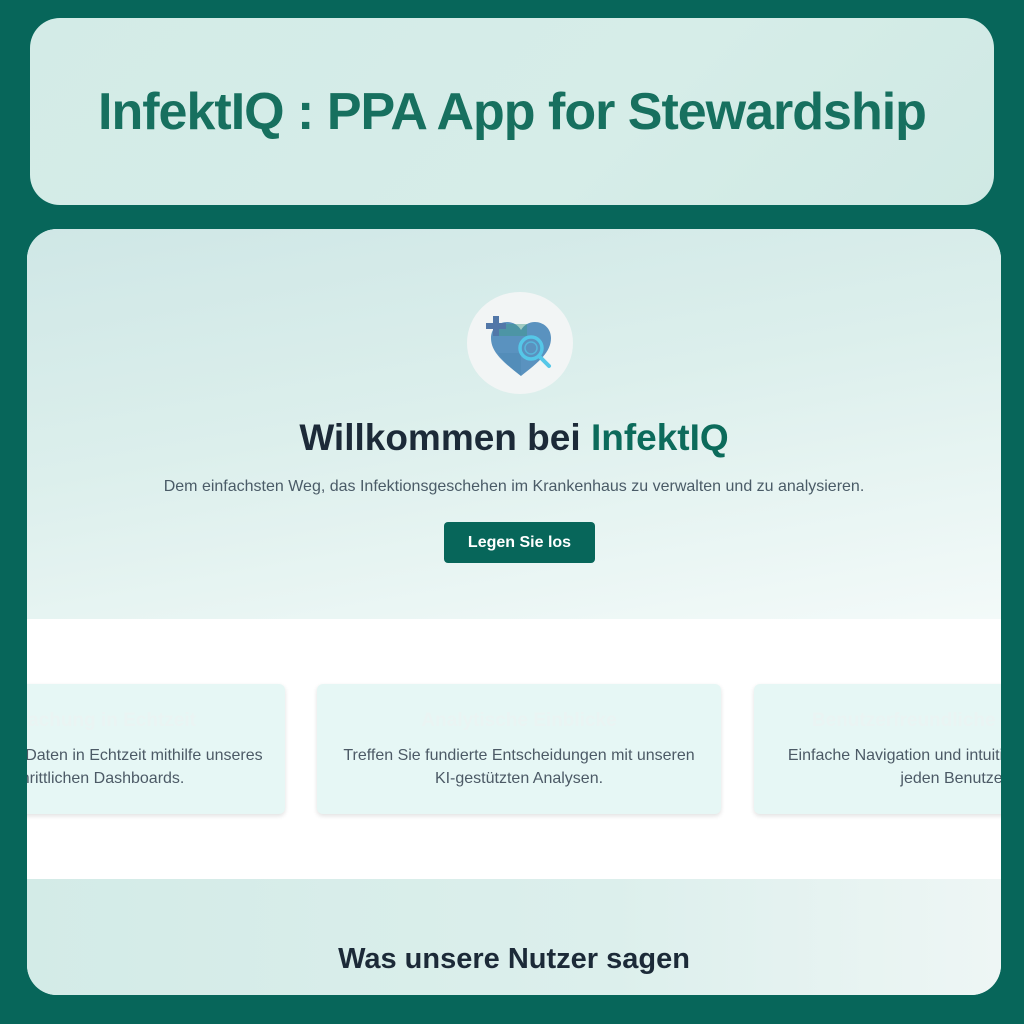 Image resolution: width=1024 pixels, height=1024 pixels. I want to click on welcome-heading: Willkommen bei InfektIQ, so click(514, 438).